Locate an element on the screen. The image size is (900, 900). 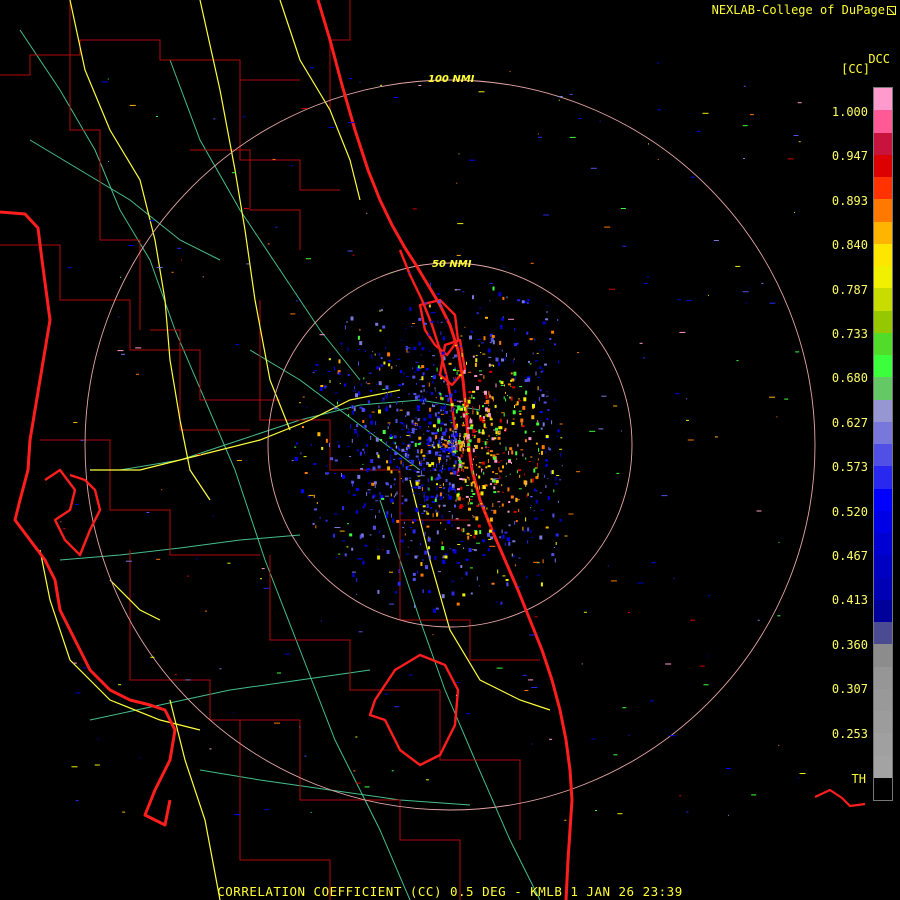
export-icon is located at coordinates (891, 10).